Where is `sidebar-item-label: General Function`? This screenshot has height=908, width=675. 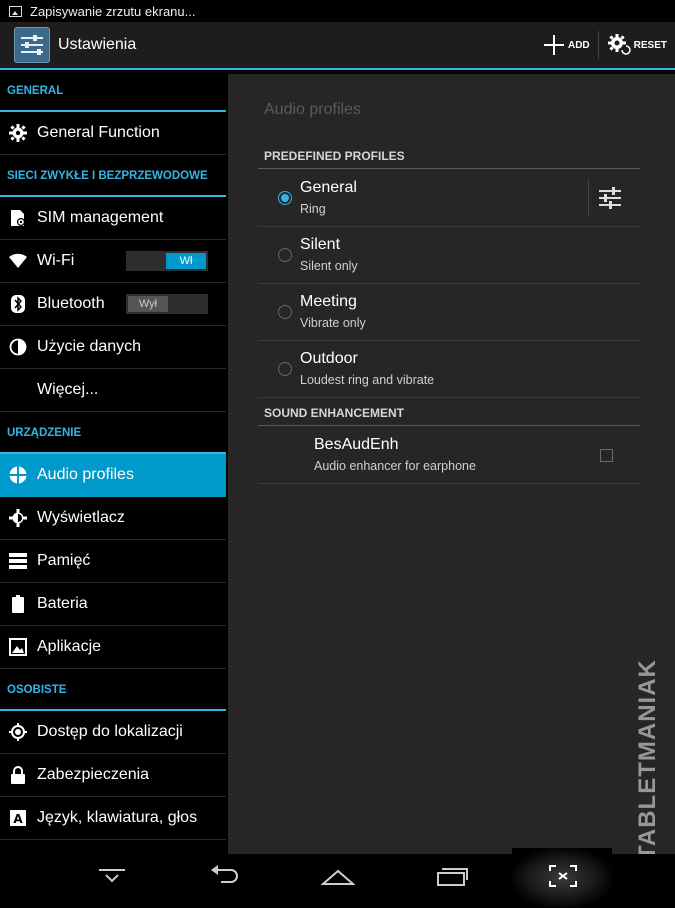 sidebar-item-label: General Function is located at coordinates (98, 132).